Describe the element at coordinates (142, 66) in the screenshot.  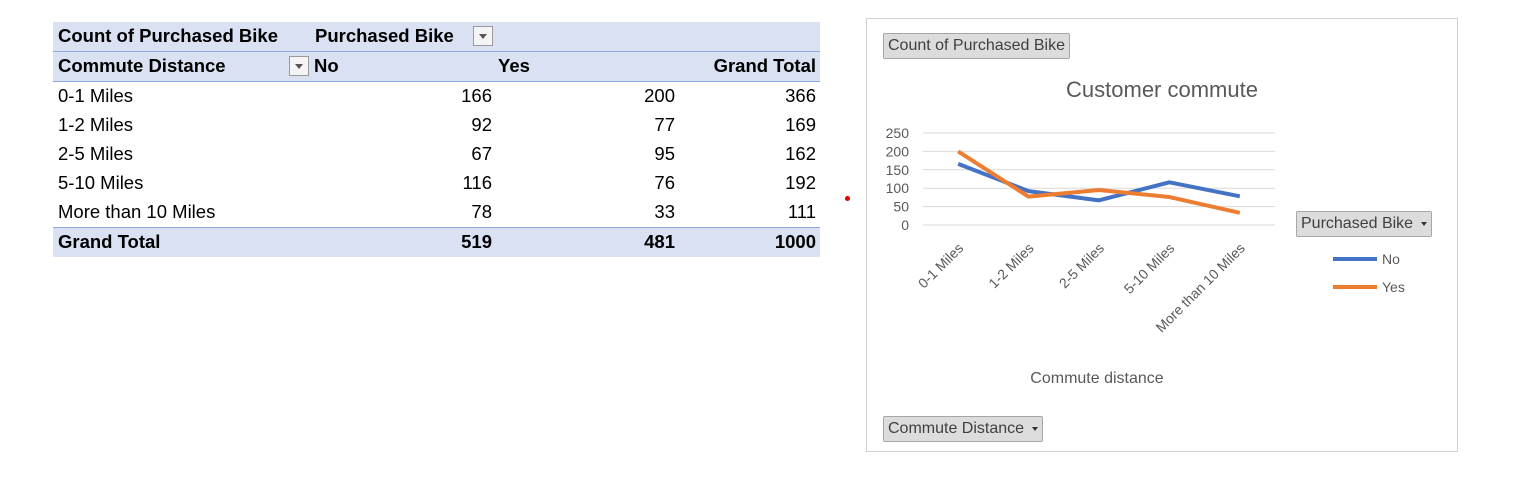
I see `pivot-row-field-label: Commute Distance` at that location.